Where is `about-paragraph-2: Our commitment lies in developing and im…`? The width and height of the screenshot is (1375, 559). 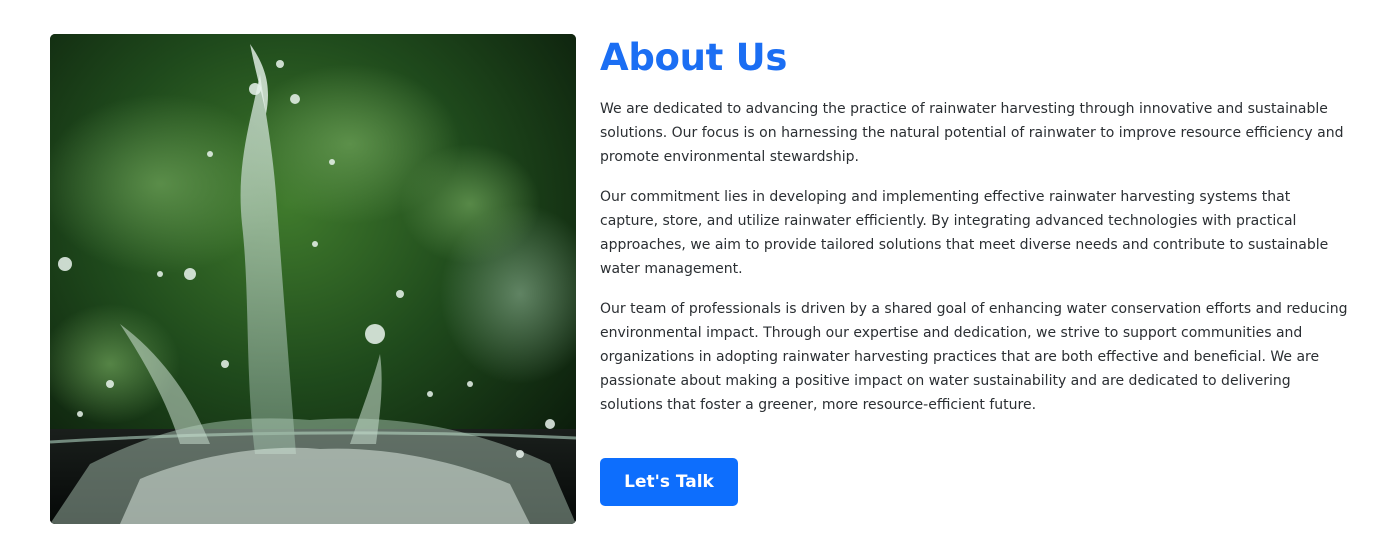
about-paragraph-2: Our commitment lies in developing and im… is located at coordinates (964, 233).